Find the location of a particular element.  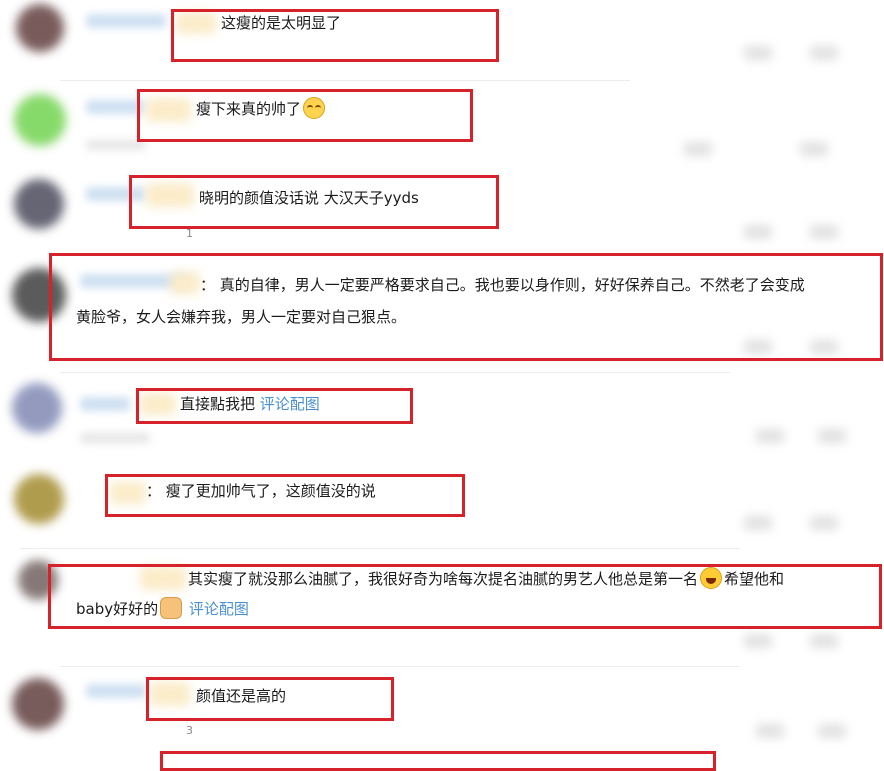

laugh-cry-emoji is located at coordinates (711, 578).